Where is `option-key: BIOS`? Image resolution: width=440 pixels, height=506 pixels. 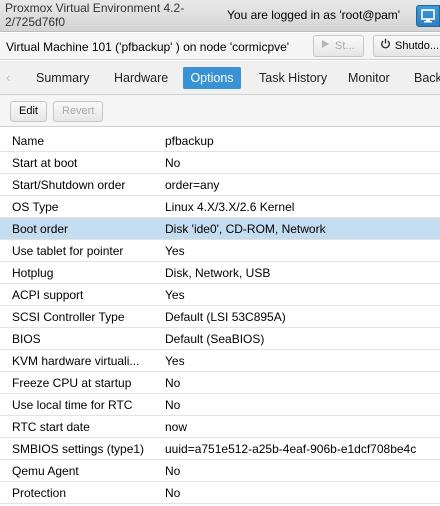 option-key: BIOS is located at coordinates (26, 339).